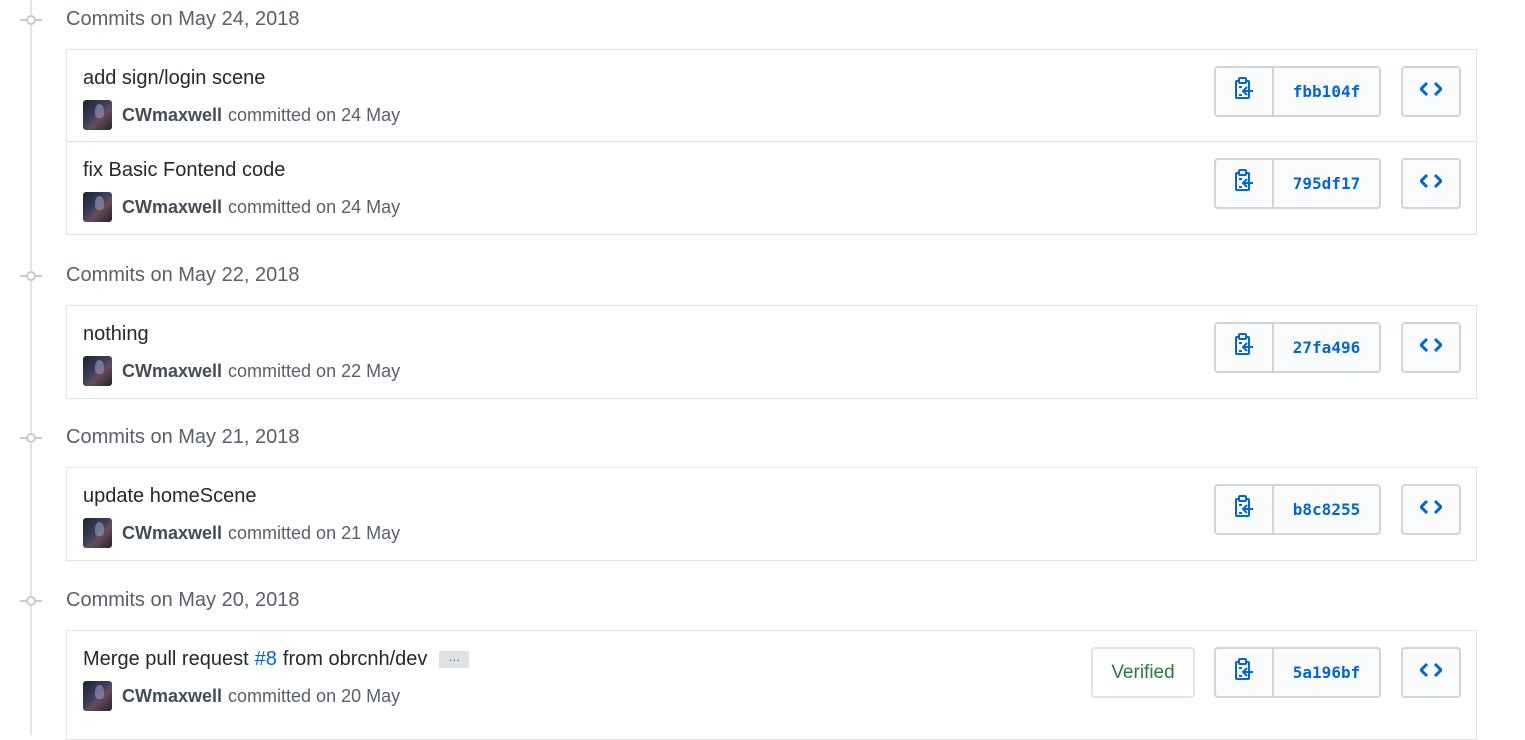 This screenshot has width=1525, height=740. Describe the element at coordinates (1326, 509) in the screenshot. I see `commit-sha-button: b8c8255` at that location.